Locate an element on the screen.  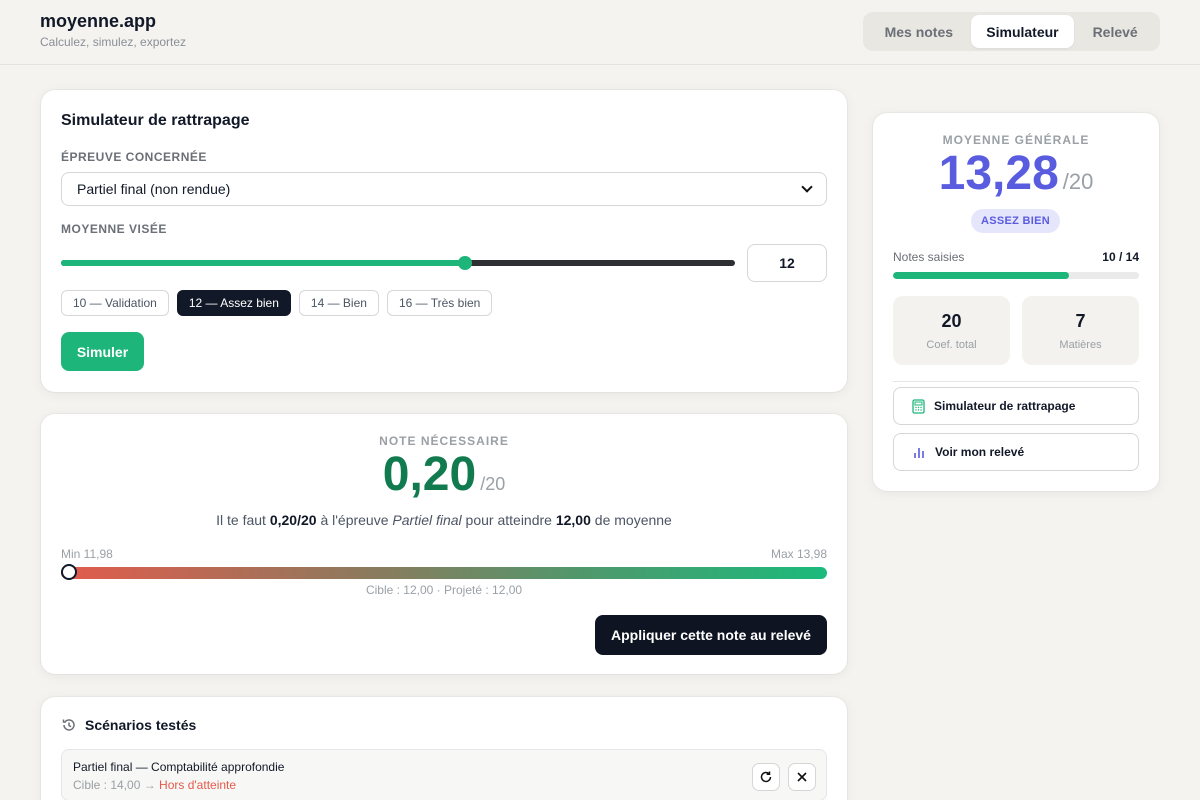
brand: moyenne.app Calculez, simulez, exportez is located at coordinates (113, 30).